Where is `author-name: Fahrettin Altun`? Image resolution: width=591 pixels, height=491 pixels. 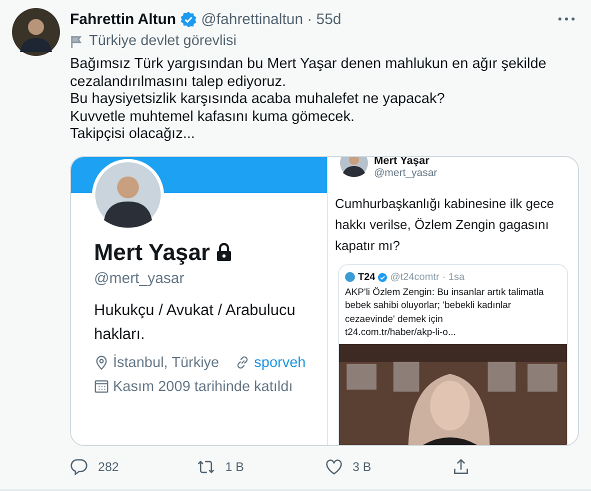 author-name: Fahrettin Altun is located at coordinates (123, 19).